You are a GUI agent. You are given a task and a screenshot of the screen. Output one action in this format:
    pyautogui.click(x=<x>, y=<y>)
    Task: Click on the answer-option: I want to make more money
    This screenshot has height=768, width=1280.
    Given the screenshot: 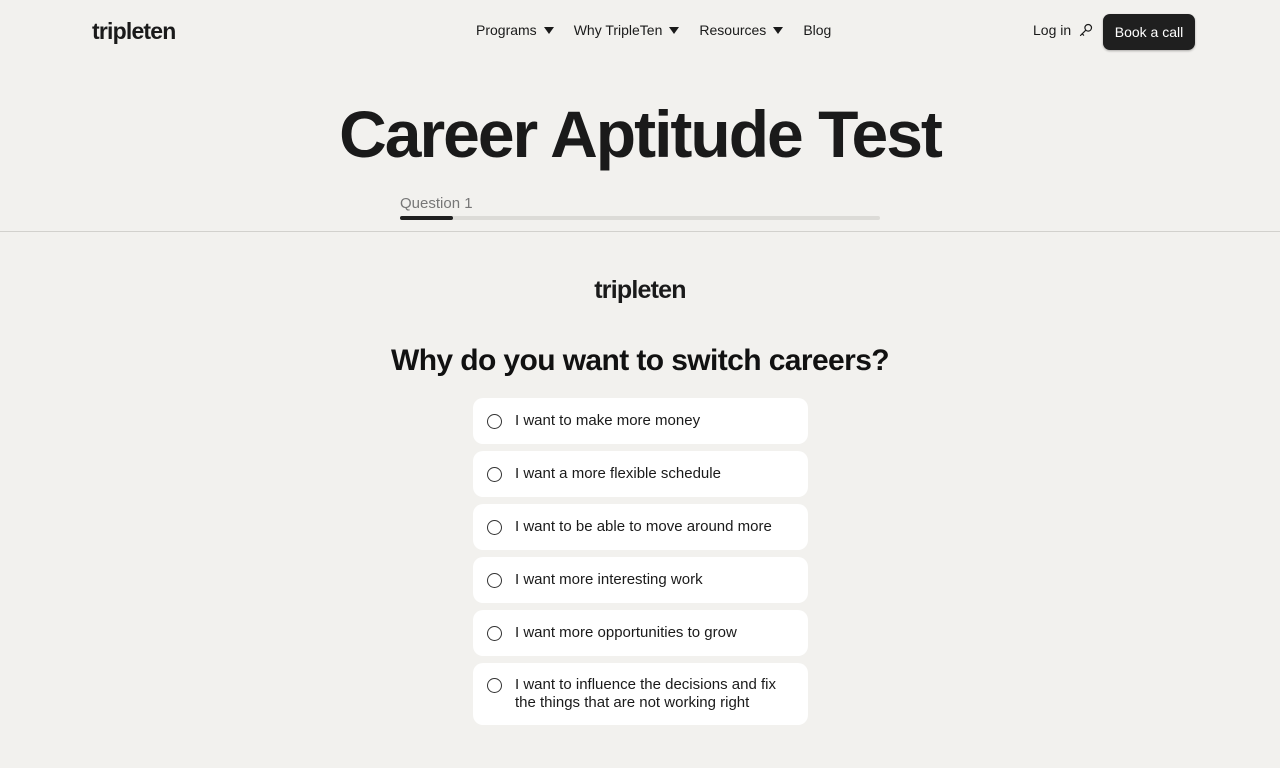 What is the action you would take?
    pyautogui.click(x=640, y=421)
    